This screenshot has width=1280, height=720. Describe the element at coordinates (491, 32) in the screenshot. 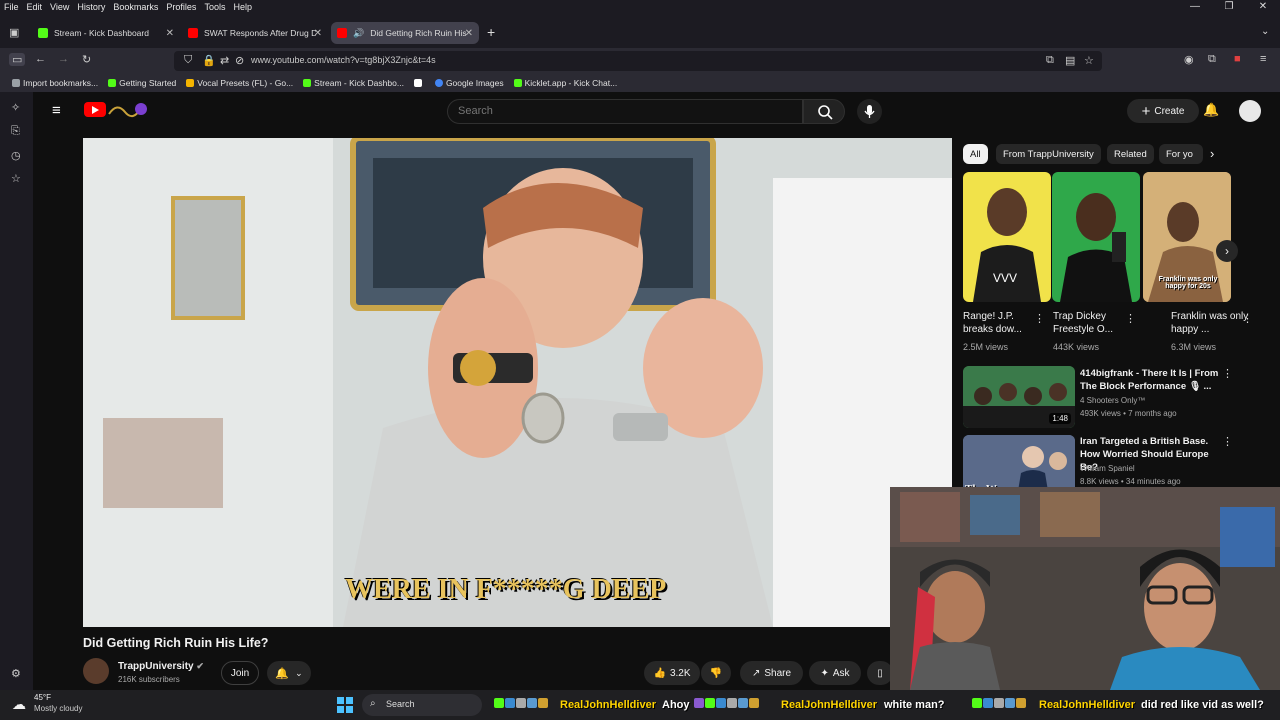

I see `new-tab-icon: +` at that location.